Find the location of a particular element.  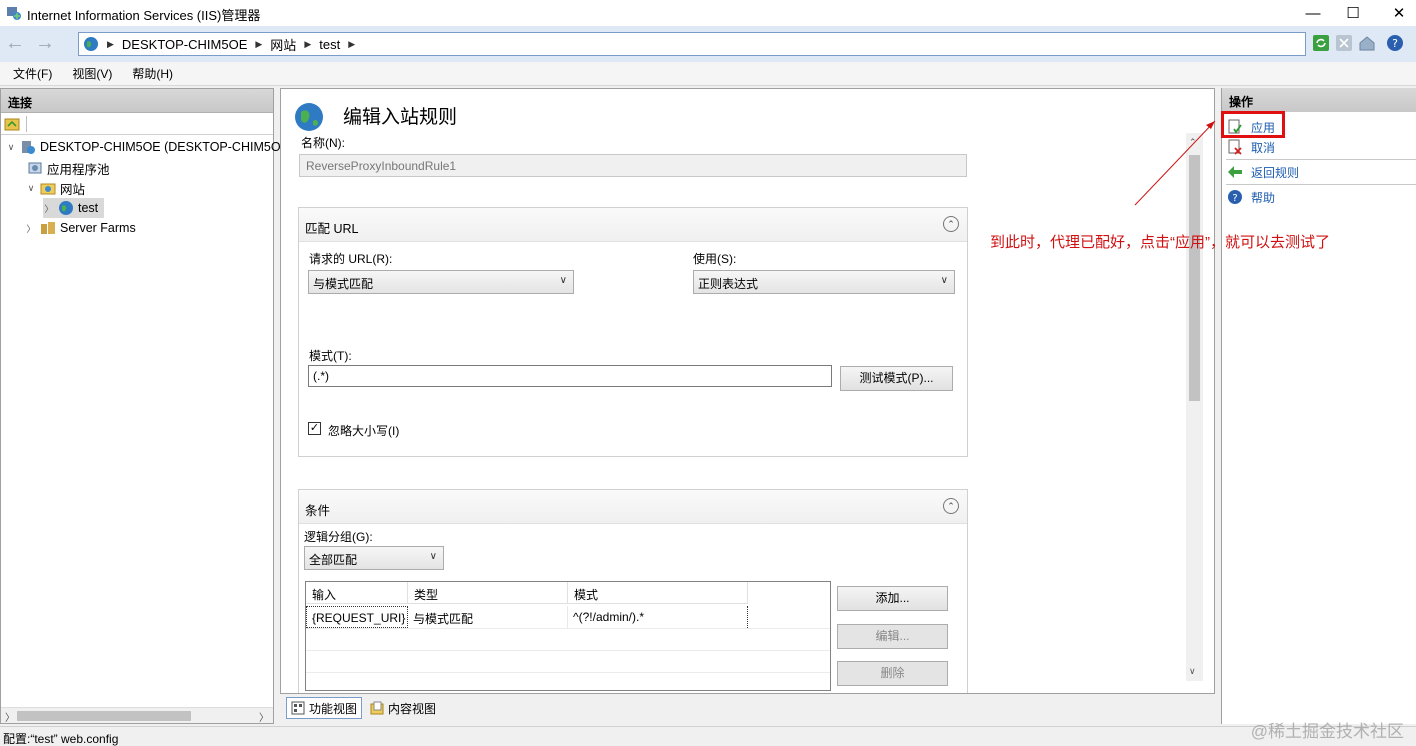

view-tabs: 功能视图 内容视图 is located at coordinates (747, 708).